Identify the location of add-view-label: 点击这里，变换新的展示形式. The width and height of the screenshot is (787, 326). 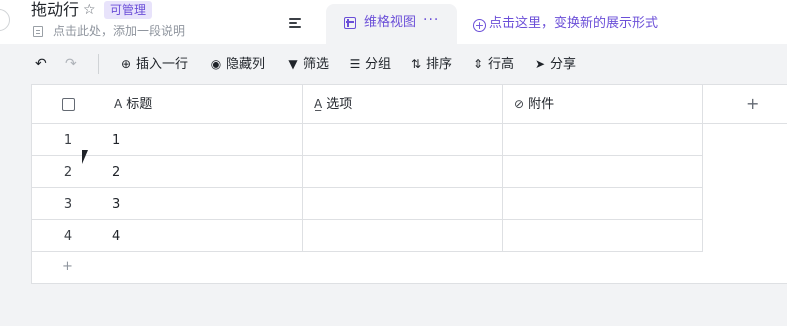
(574, 23).